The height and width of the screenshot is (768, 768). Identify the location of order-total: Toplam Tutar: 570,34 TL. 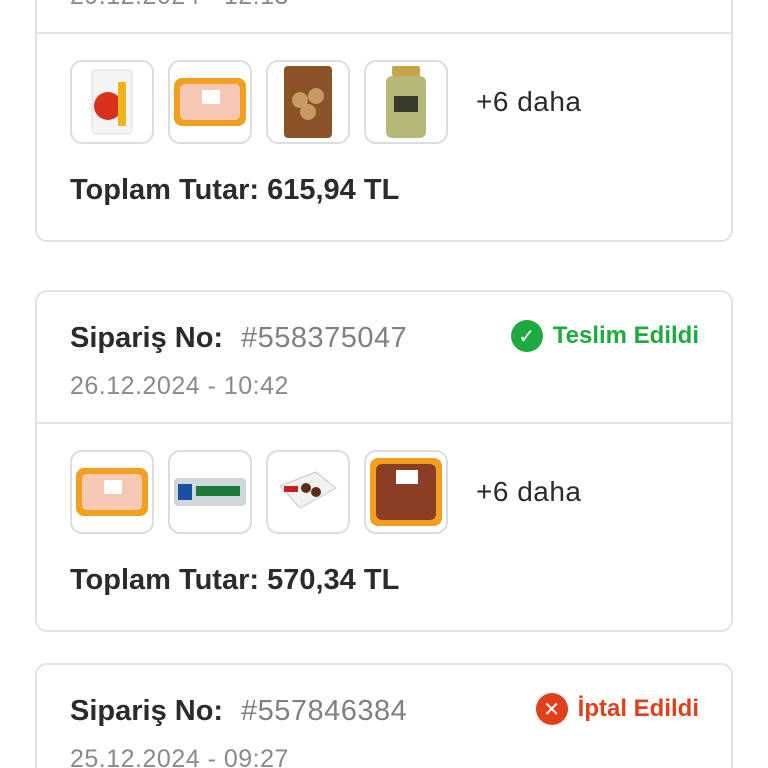
(234, 580).